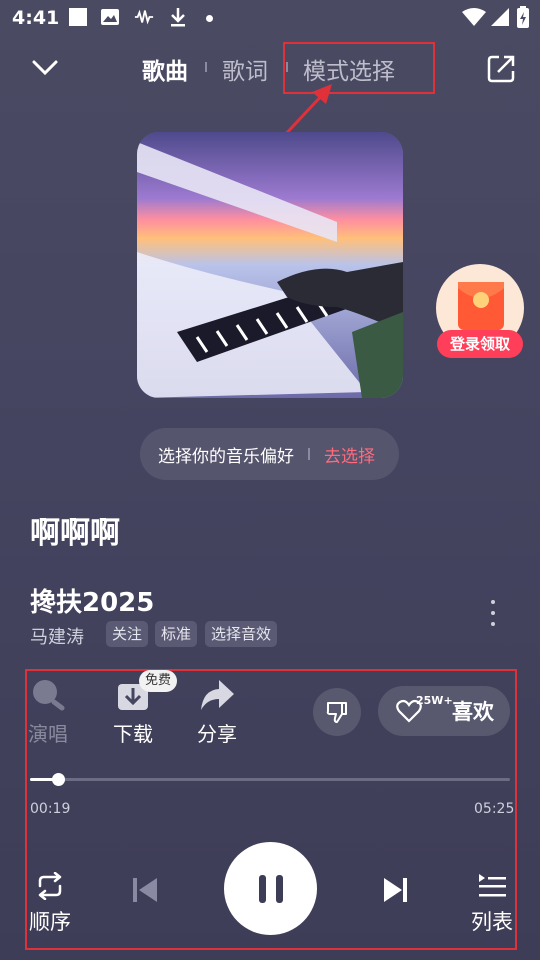  Describe the element at coordinates (206, 67) in the screenshot. I see `tab-divider` at that location.